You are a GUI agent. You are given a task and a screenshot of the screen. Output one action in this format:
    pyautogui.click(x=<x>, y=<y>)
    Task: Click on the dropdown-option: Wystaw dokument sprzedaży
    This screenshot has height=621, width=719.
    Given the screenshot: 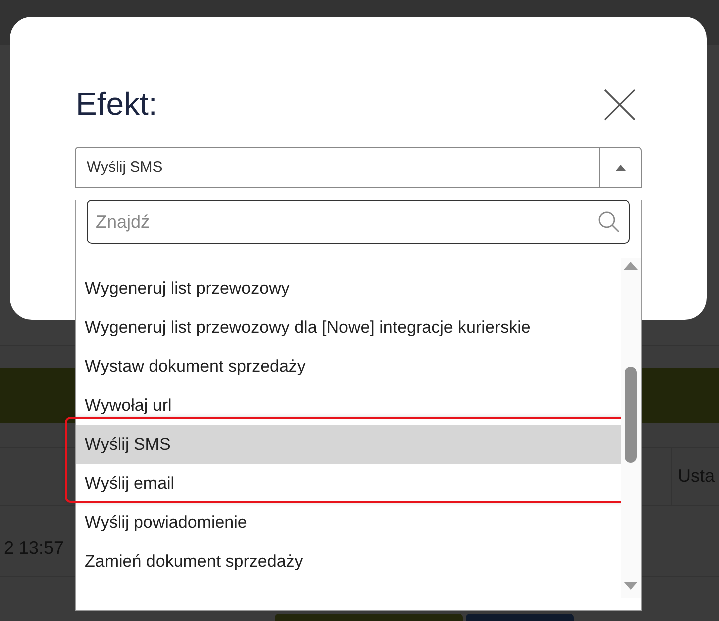 What is the action you would take?
    pyautogui.click(x=348, y=366)
    